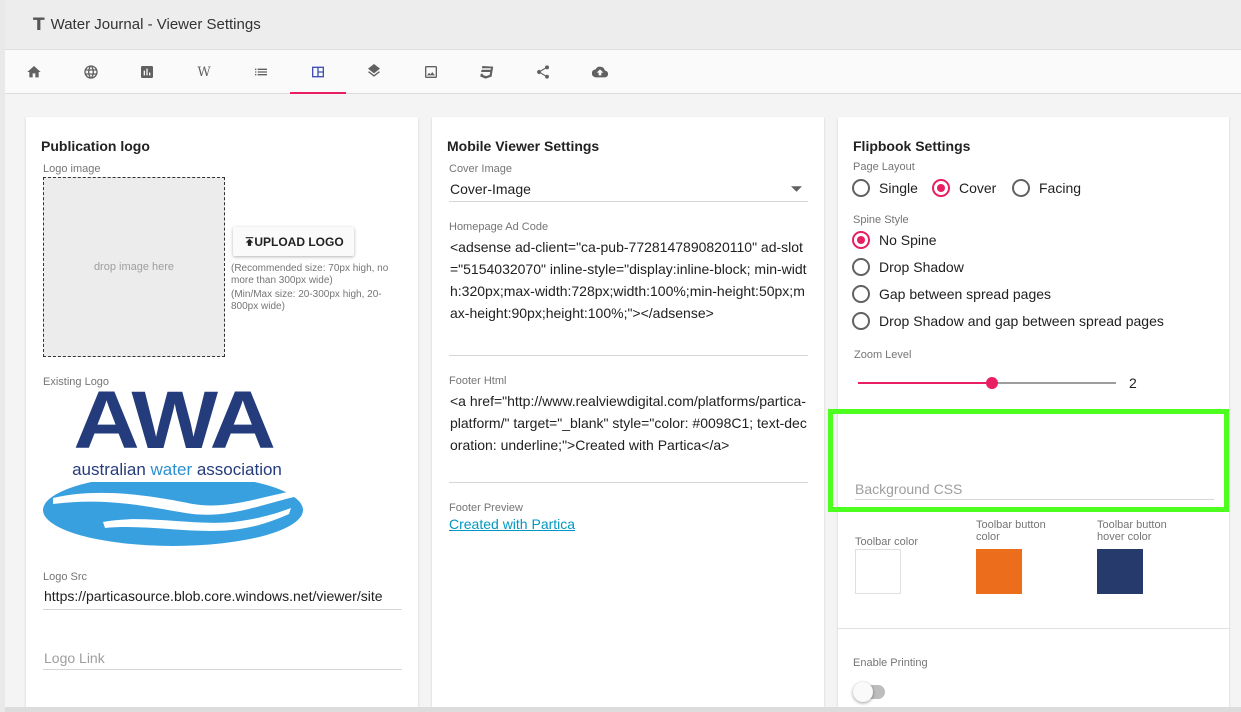 This screenshot has width=1241, height=712. What do you see at coordinates (173, 514) in the screenshot?
I see `logo-water-swoosh` at bounding box center [173, 514].